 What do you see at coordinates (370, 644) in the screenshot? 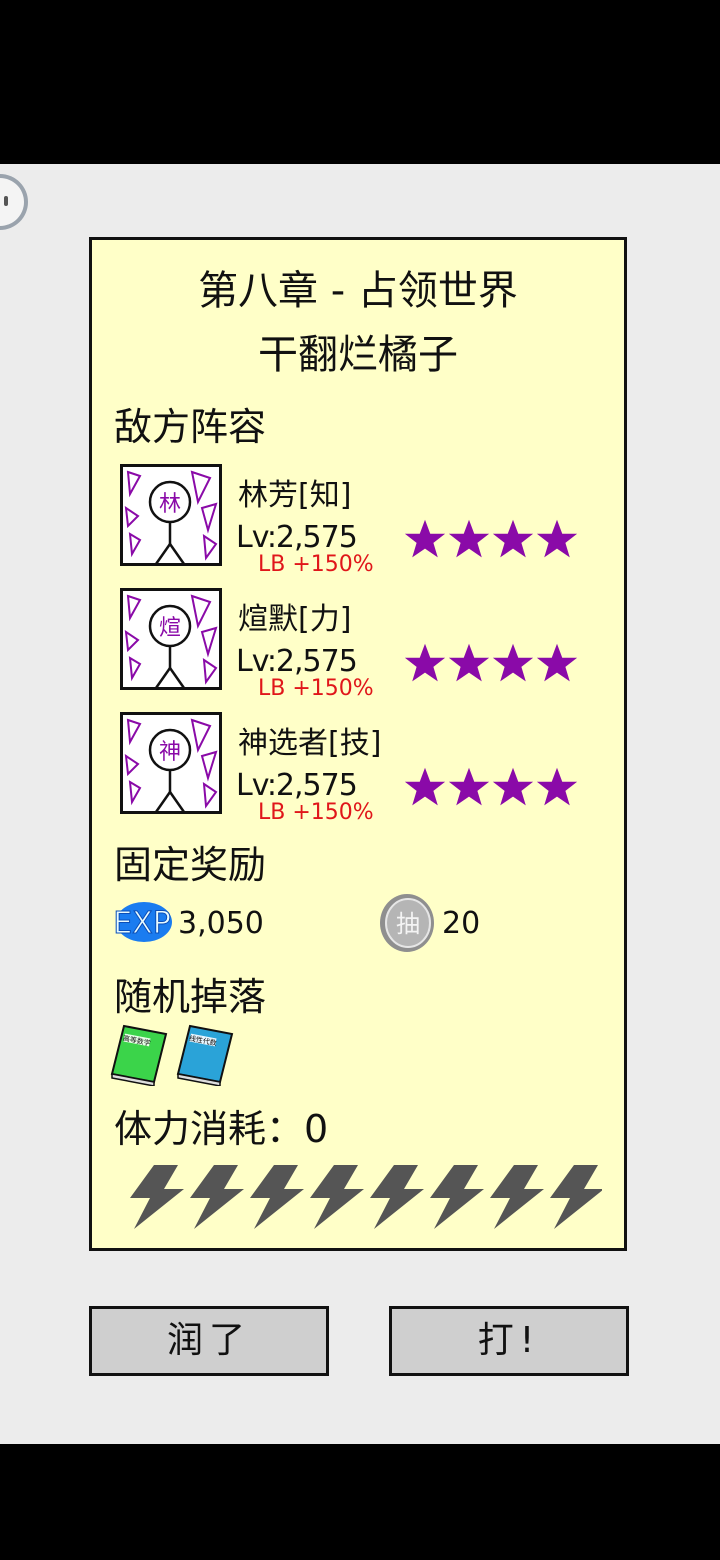
I see `enemy-row: 煊 煊默[力] Lv:2,575 LB +150%` at bounding box center [370, 644].